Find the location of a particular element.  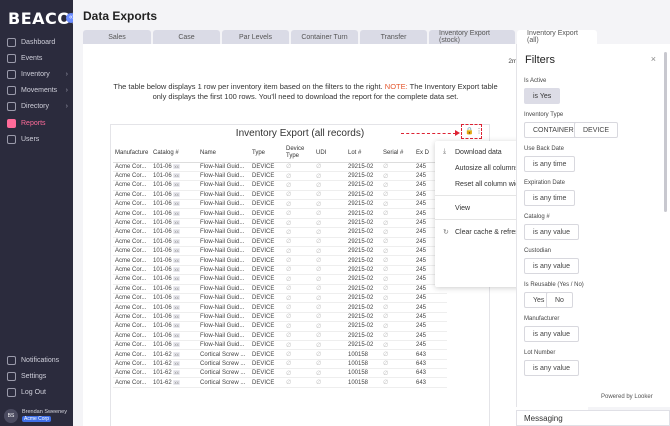

sidebar-item-inventory: Inventory › is located at coordinates (36, 74).